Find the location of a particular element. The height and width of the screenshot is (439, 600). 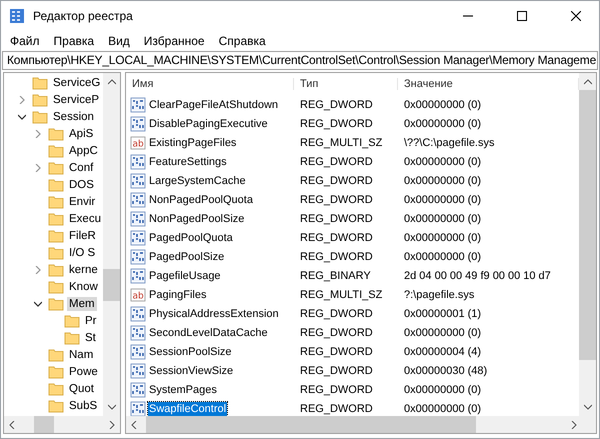

value-name: ClearPageFileAtShutdown is located at coordinates (214, 105).